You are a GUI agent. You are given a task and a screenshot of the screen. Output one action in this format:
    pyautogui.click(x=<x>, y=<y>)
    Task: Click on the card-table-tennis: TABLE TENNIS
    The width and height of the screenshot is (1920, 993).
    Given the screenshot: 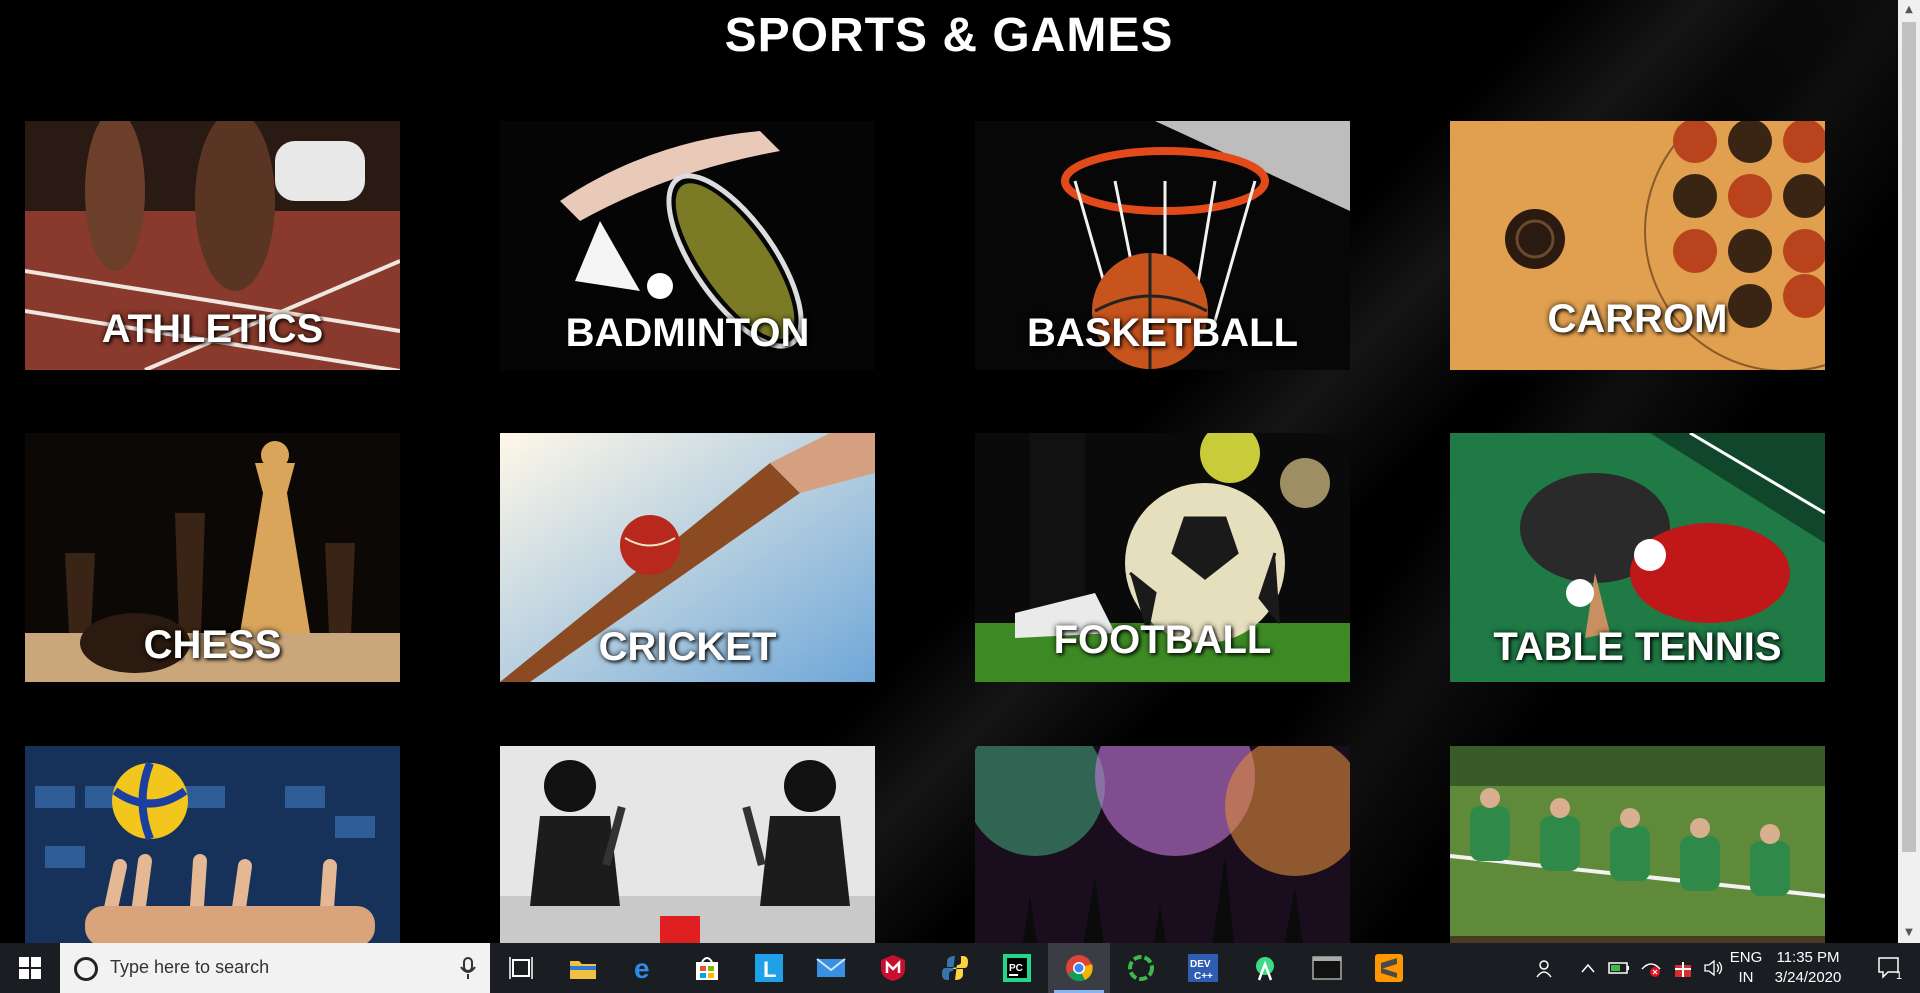 What is the action you would take?
    pyautogui.click(x=1637, y=557)
    